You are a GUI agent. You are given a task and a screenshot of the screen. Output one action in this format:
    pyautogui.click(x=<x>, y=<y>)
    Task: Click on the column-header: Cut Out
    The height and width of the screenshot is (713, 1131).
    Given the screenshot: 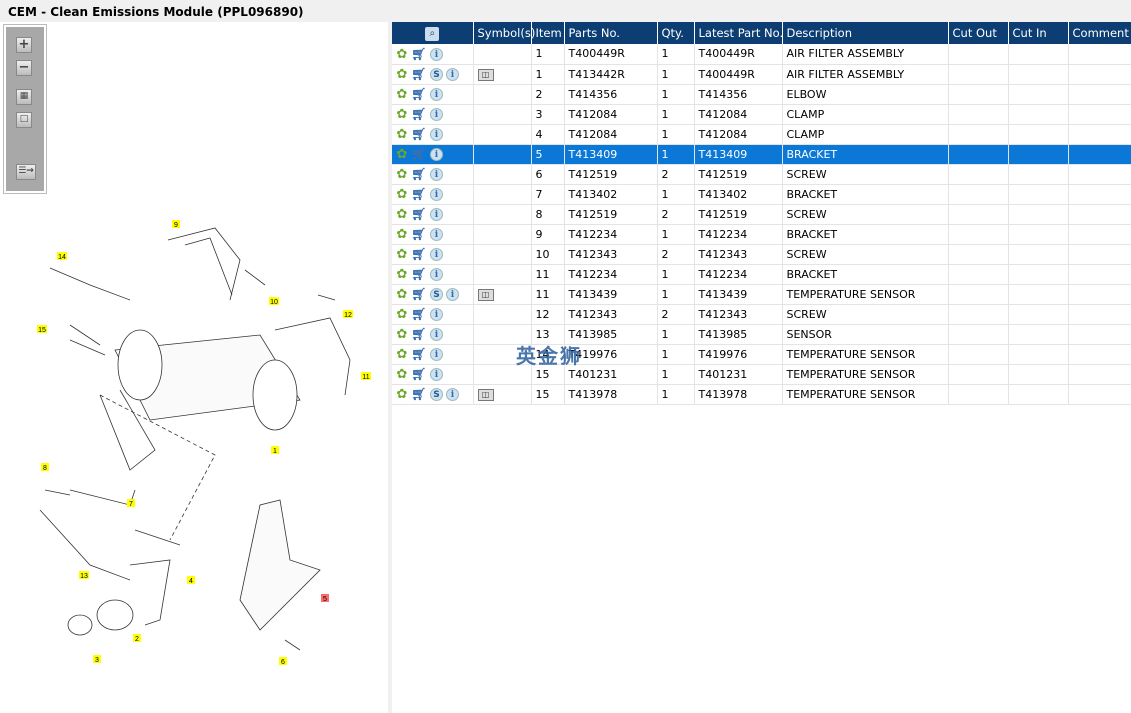 What is the action you would take?
    pyautogui.click(x=978, y=33)
    